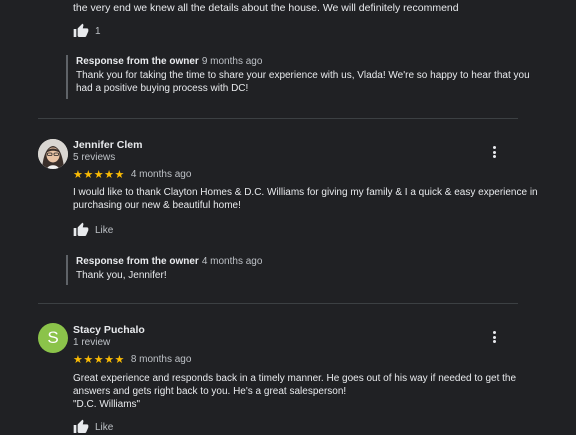  I want to click on review-time: 4 months ago, so click(161, 174).